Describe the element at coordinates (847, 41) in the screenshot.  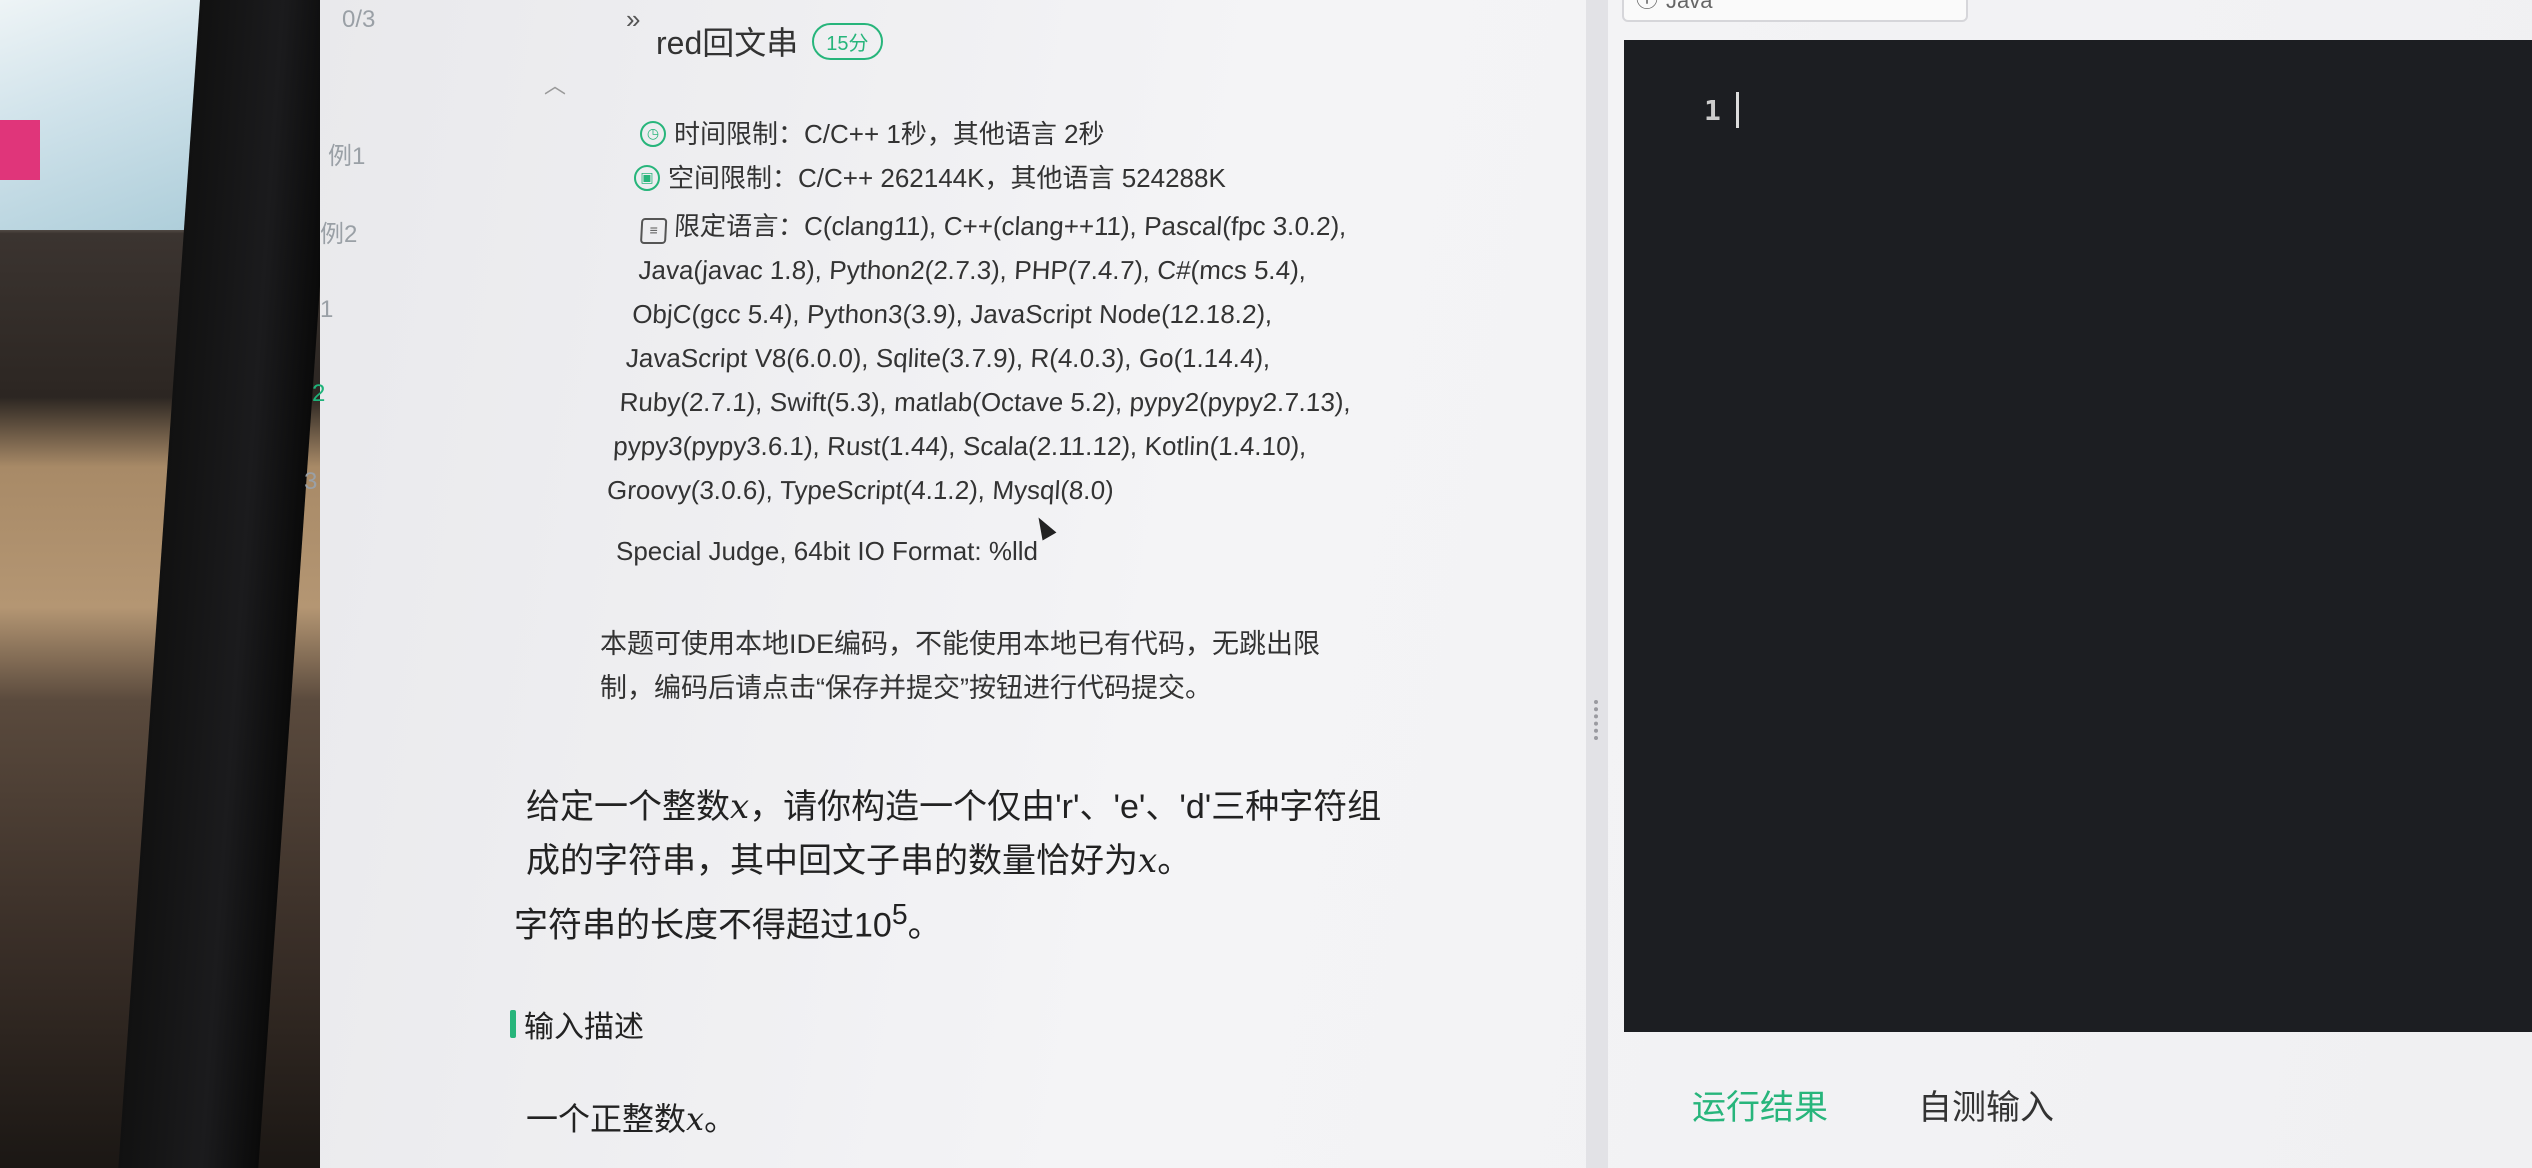
I see `score-badge: 15分` at that location.